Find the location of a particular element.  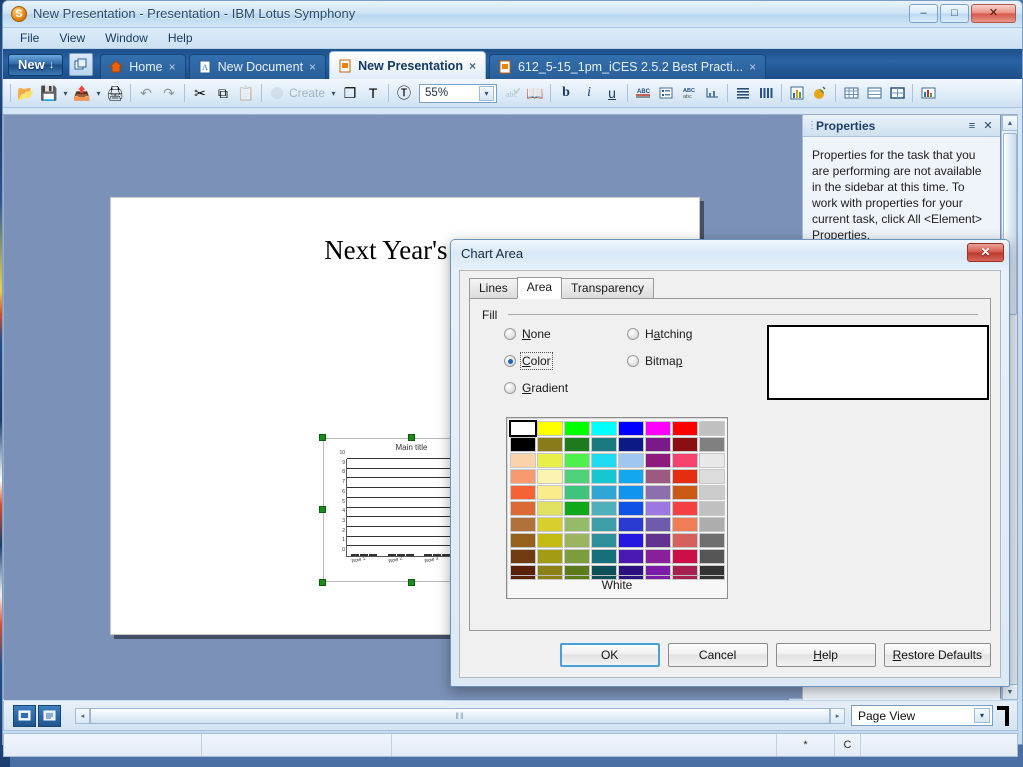

tab-new-presentation-close-icon: × is located at coordinates (472, 66).